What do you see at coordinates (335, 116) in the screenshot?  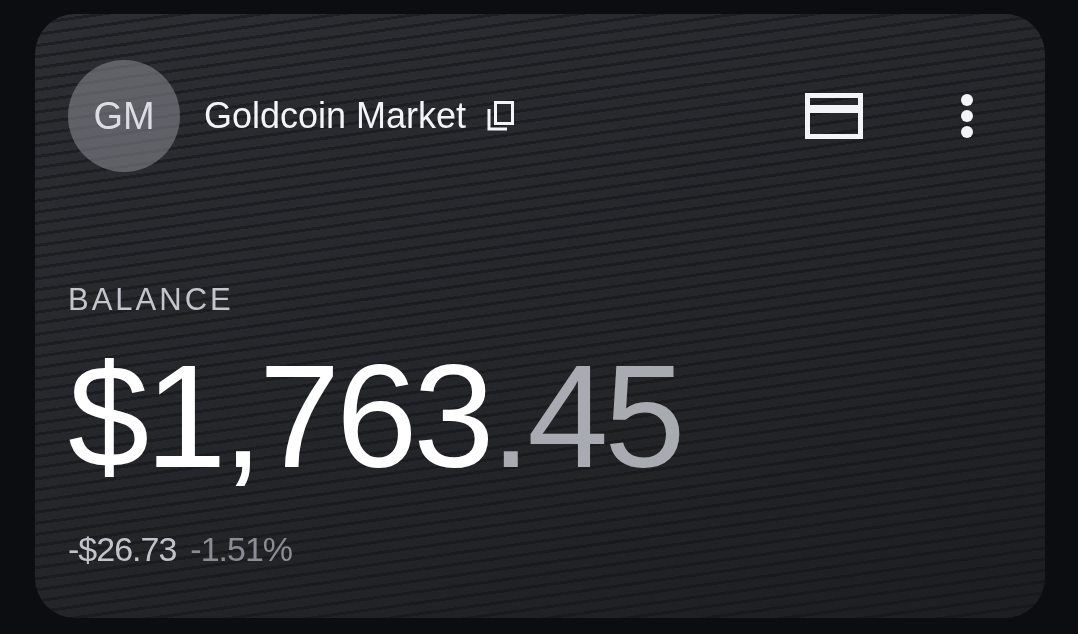 I see `account-name: Goldcoin Market` at bounding box center [335, 116].